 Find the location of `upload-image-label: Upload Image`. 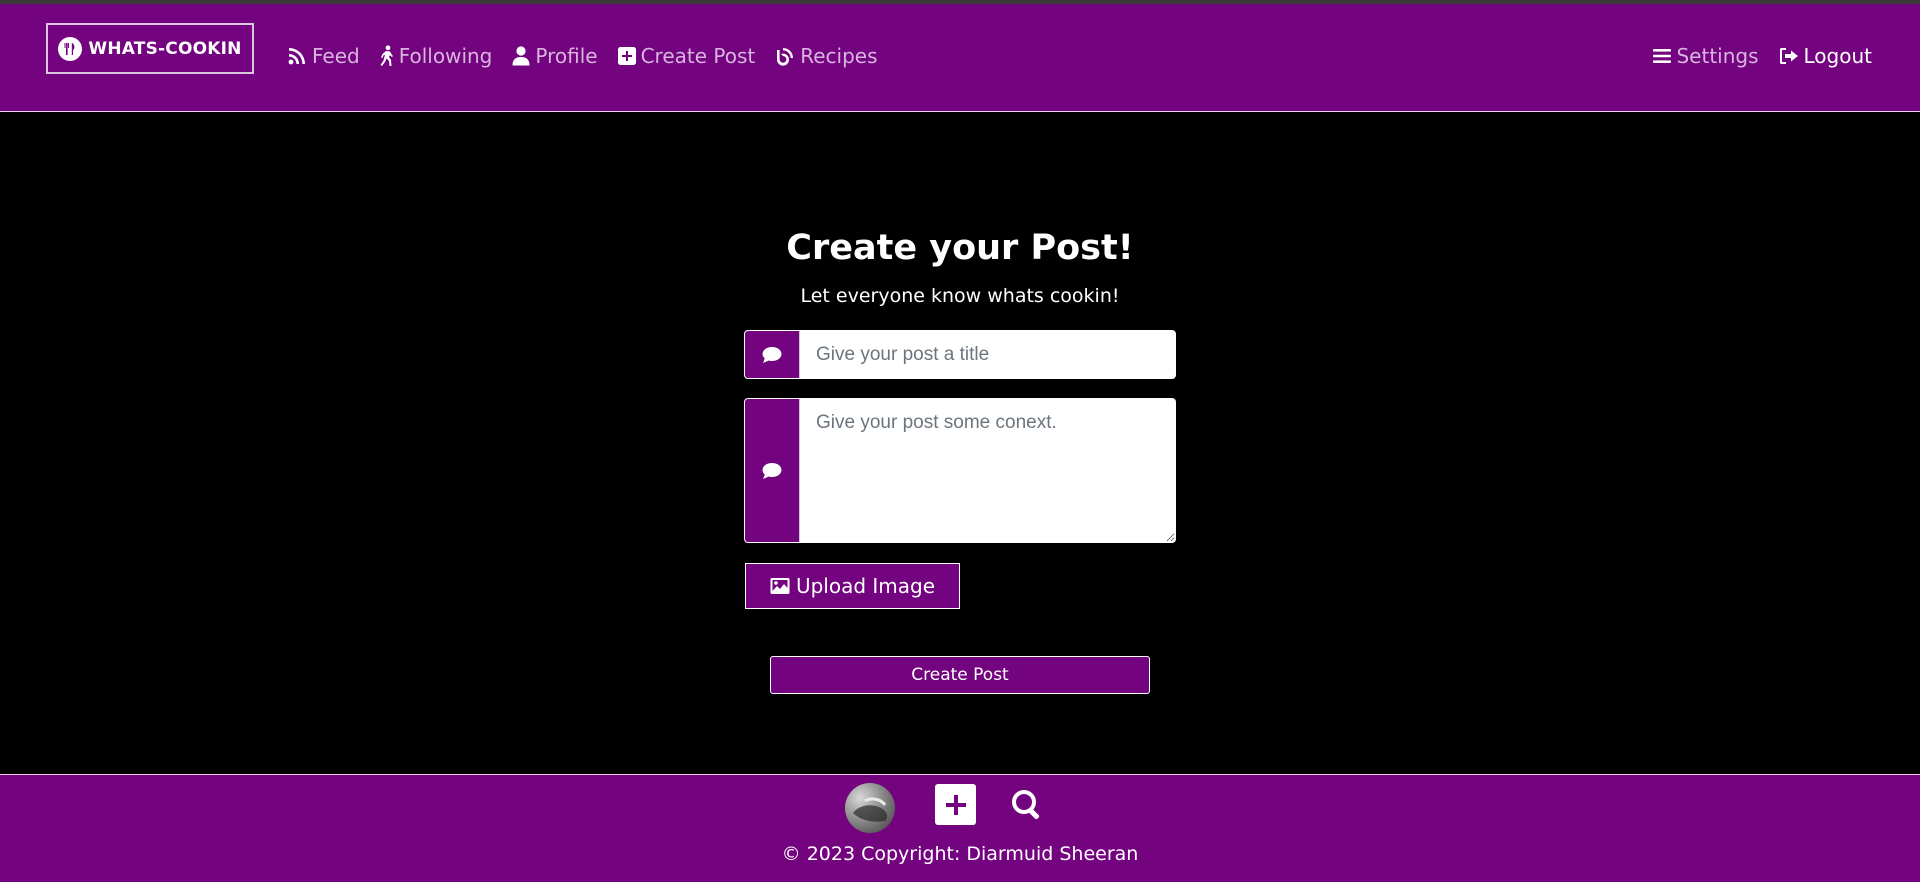

upload-image-label: Upload Image is located at coordinates (865, 586).